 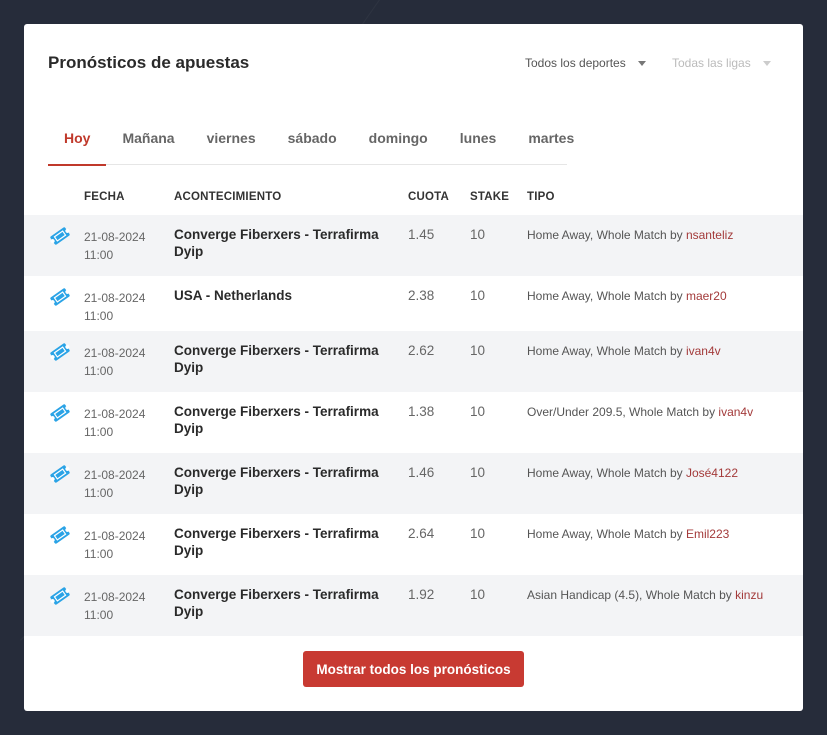 What do you see at coordinates (231, 141) in the screenshot?
I see `tab-viernes: viernes` at bounding box center [231, 141].